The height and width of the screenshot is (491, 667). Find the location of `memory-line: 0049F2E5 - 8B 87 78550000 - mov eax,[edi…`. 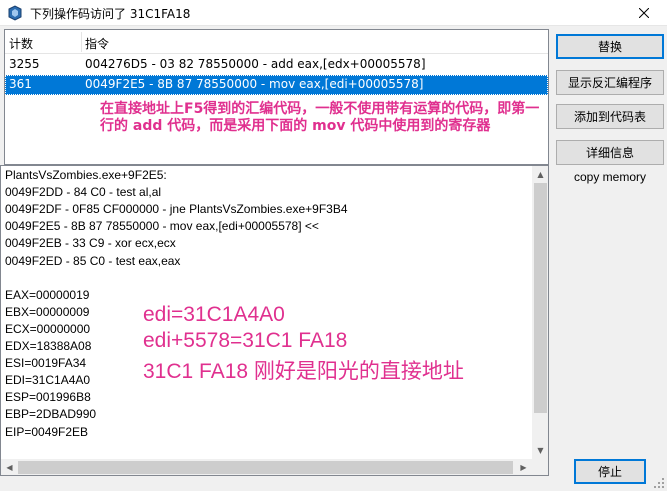

memory-line: 0049F2E5 - 8B 87 78550000 - mov eax,[edi… is located at coordinates (162, 226).